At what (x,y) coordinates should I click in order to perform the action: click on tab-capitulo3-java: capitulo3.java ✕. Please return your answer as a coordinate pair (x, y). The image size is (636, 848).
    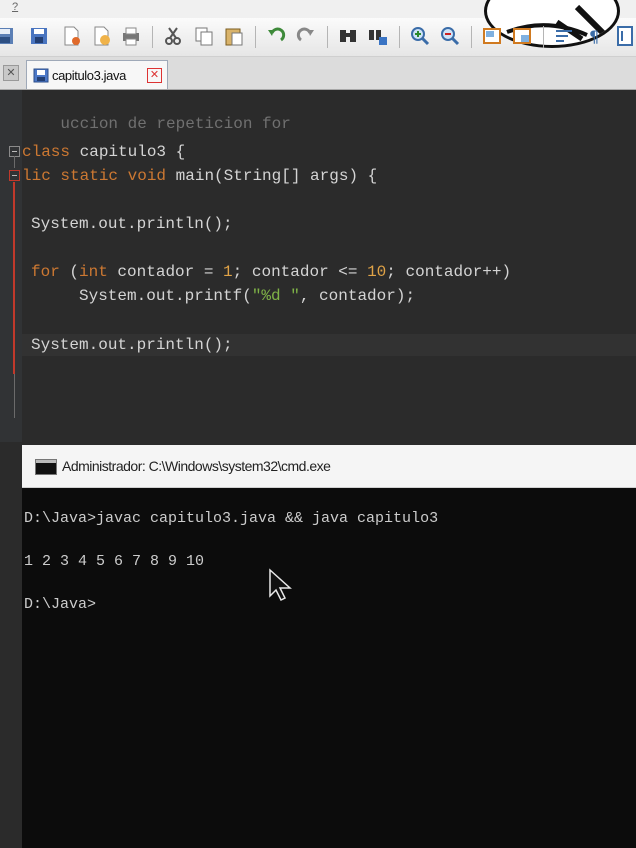
    Looking at the image, I should click on (97, 74).